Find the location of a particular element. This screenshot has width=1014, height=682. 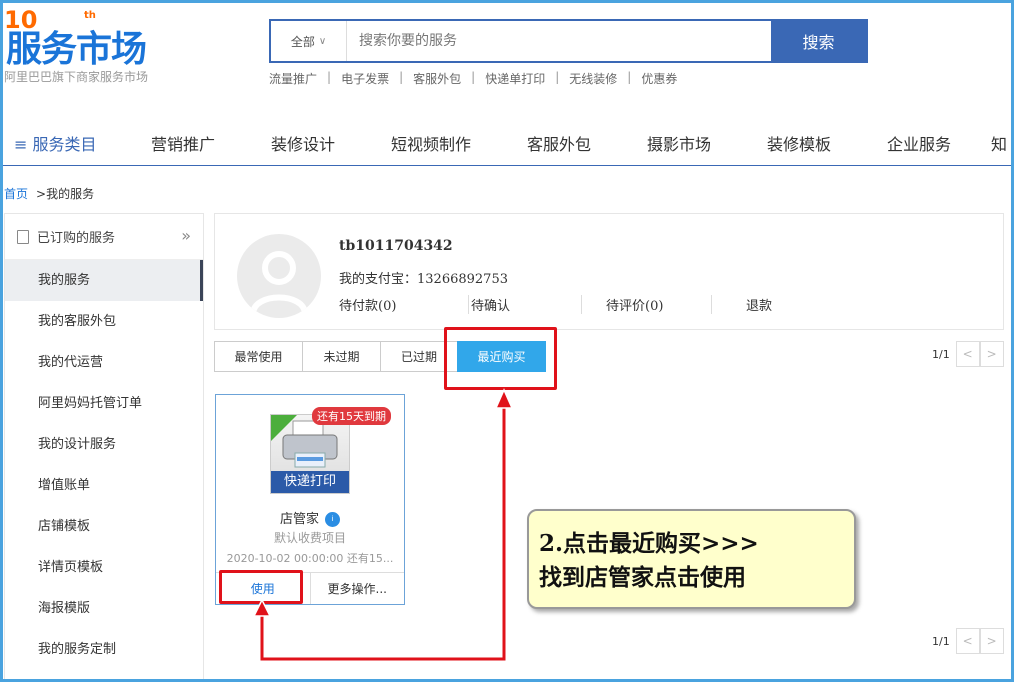

printer-icon is located at coordinates (310, 444).